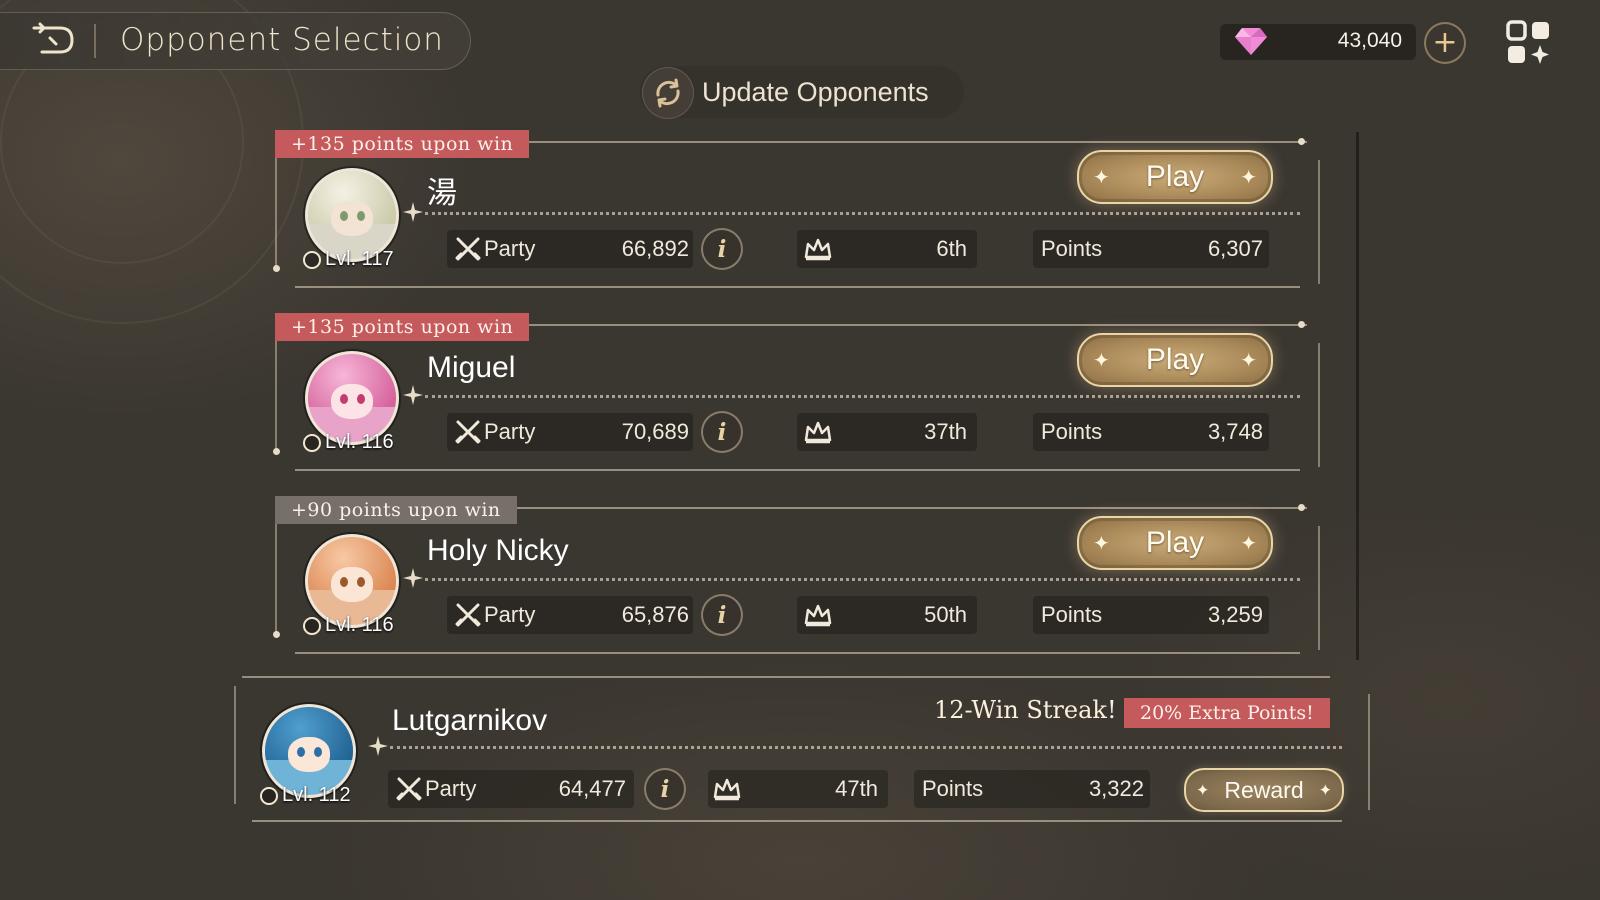 The image size is (1600, 900). Describe the element at coordinates (1369, 40) in the screenshot. I see `gem-count: 43,040` at that location.